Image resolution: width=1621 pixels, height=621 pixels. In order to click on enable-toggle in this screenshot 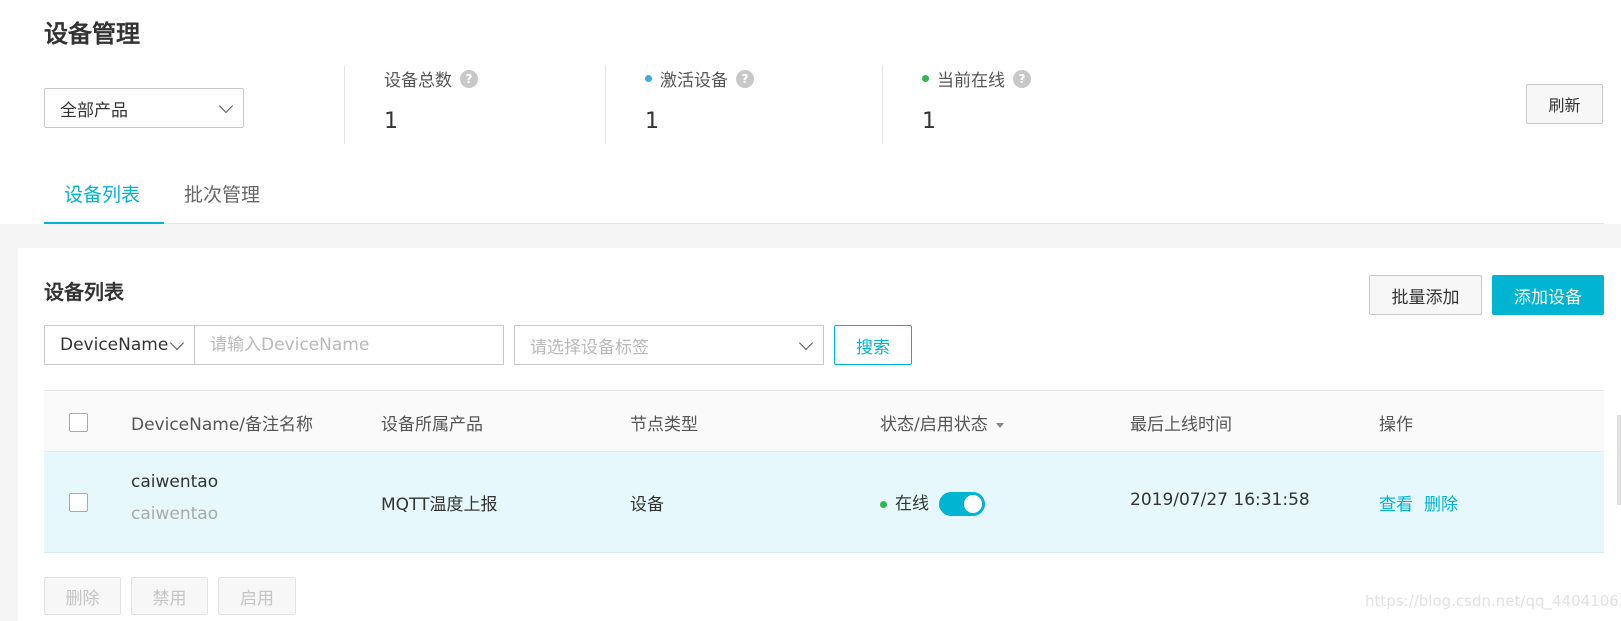, I will do `click(962, 504)`.